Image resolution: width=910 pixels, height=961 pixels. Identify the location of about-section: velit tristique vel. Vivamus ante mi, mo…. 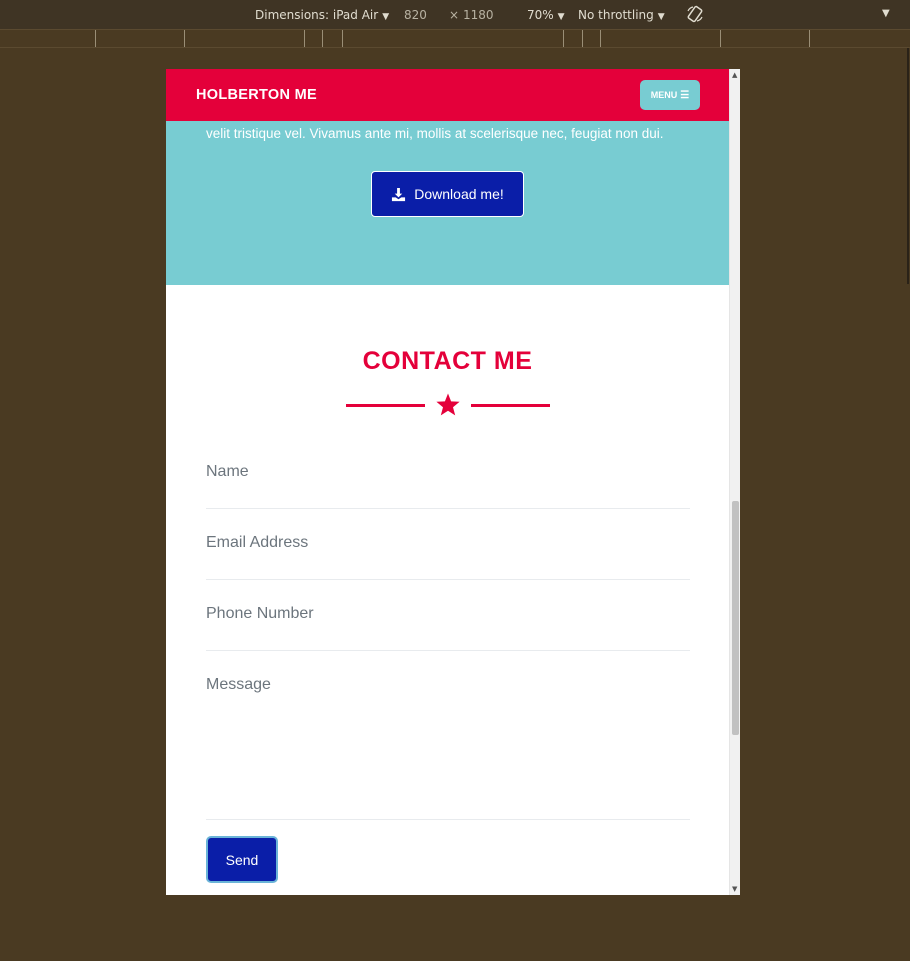
(447, 203).